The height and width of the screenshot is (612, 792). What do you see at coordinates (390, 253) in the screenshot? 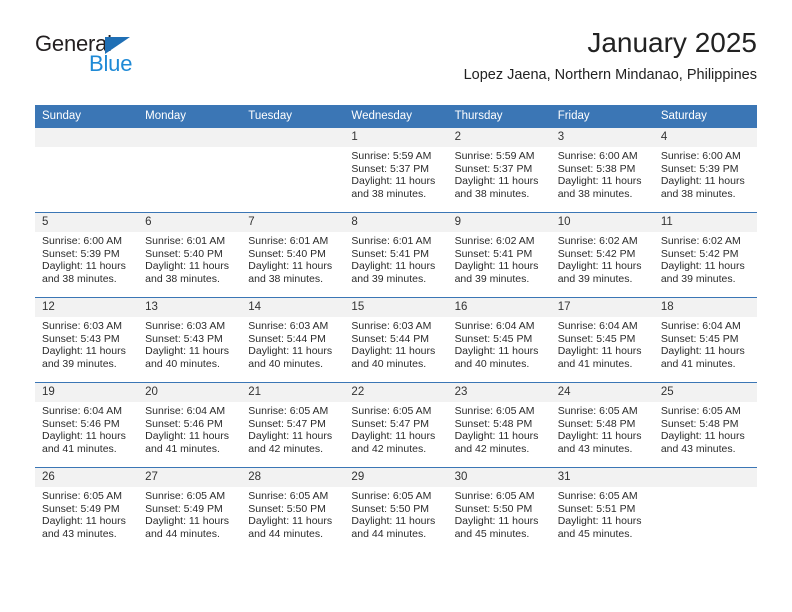
I see `sunset-text: Sunset: 5:41 PM` at bounding box center [390, 253].